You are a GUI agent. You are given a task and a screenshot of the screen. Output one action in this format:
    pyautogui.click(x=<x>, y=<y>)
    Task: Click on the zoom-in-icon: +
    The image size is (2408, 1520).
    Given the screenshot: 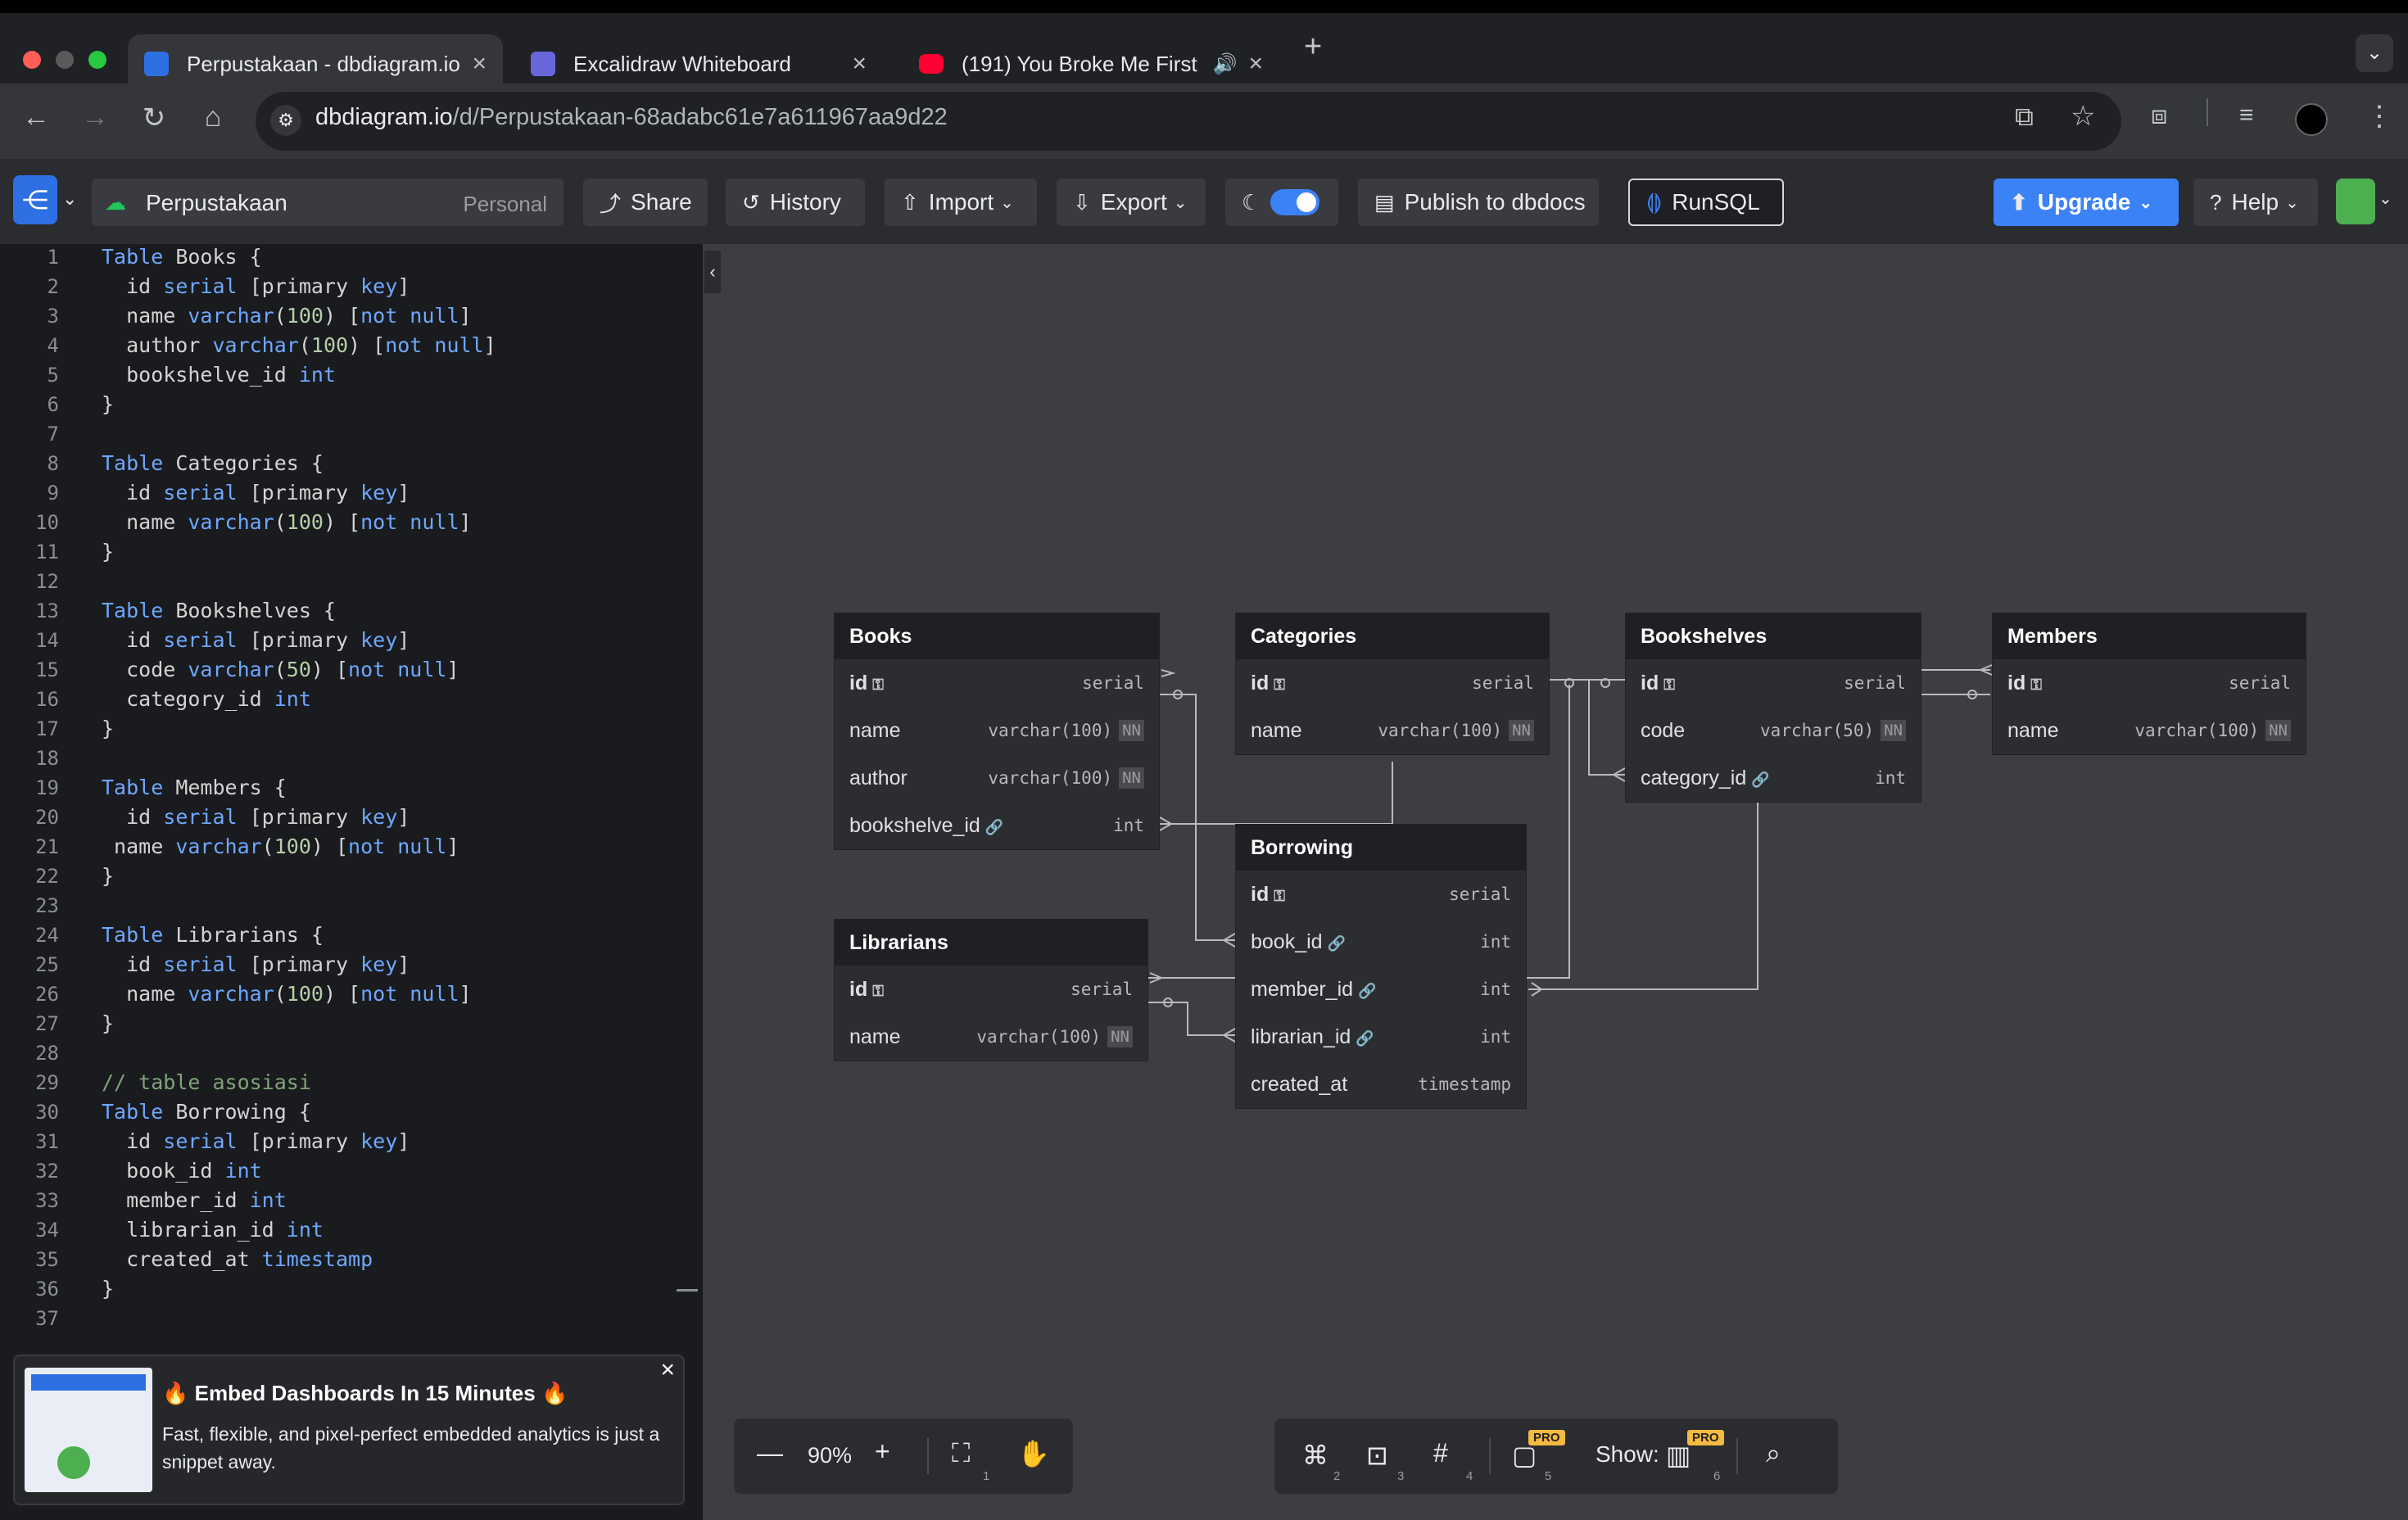 What is the action you would take?
    pyautogui.click(x=882, y=1451)
    